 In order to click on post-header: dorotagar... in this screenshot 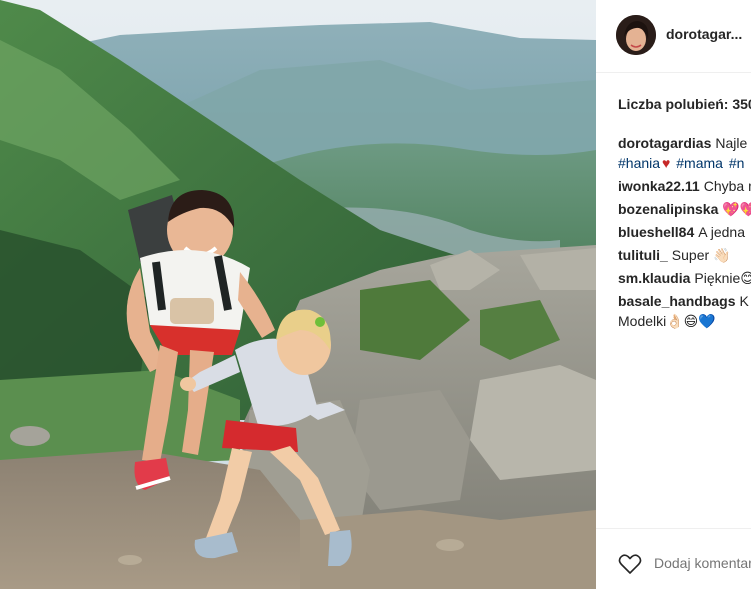, I will do `click(673, 36)`.